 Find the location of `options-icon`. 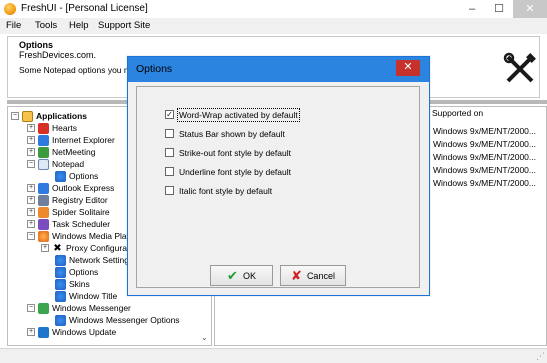

options-icon is located at coordinates (60, 176).